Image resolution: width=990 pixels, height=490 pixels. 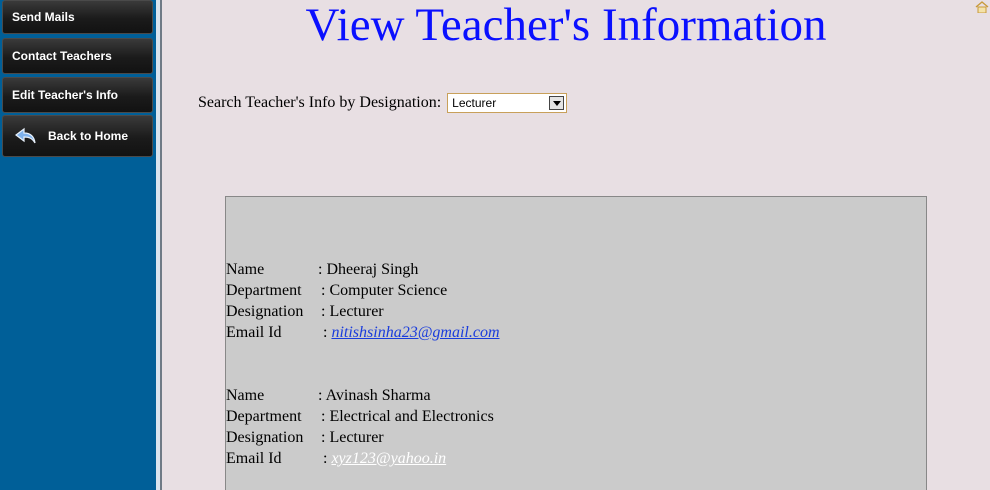 I want to click on email-row: Email Id : nitishsinha23@gmail.com, so click(x=363, y=332).